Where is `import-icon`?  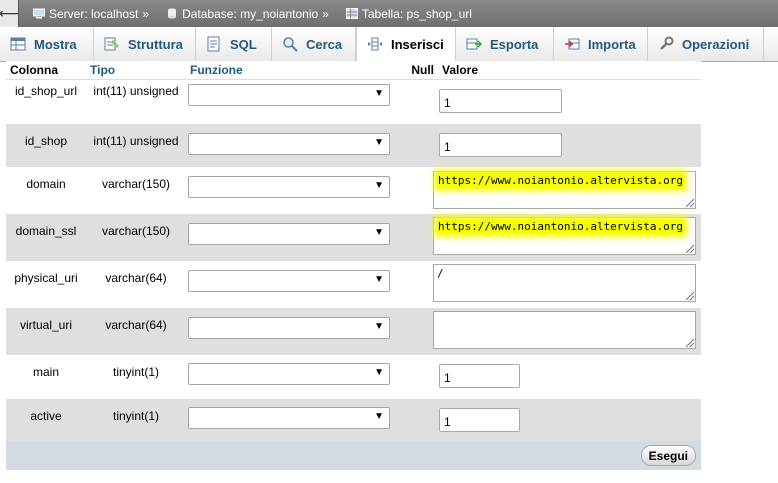
import-icon is located at coordinates (572, 44).